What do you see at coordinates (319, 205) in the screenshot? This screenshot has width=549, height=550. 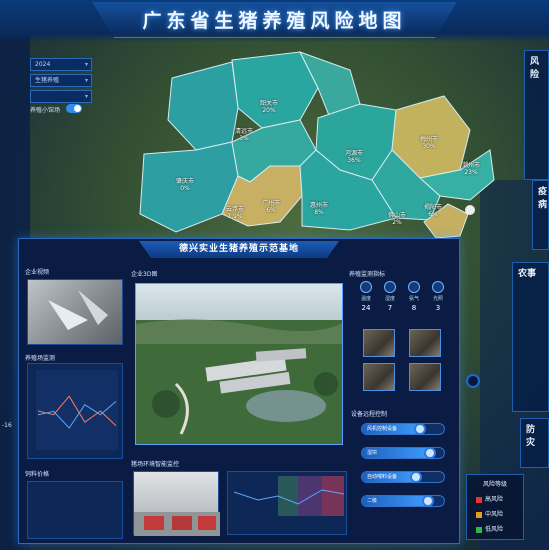 I see `map-label-name: 惠州市` at bounding box center [319, 205].